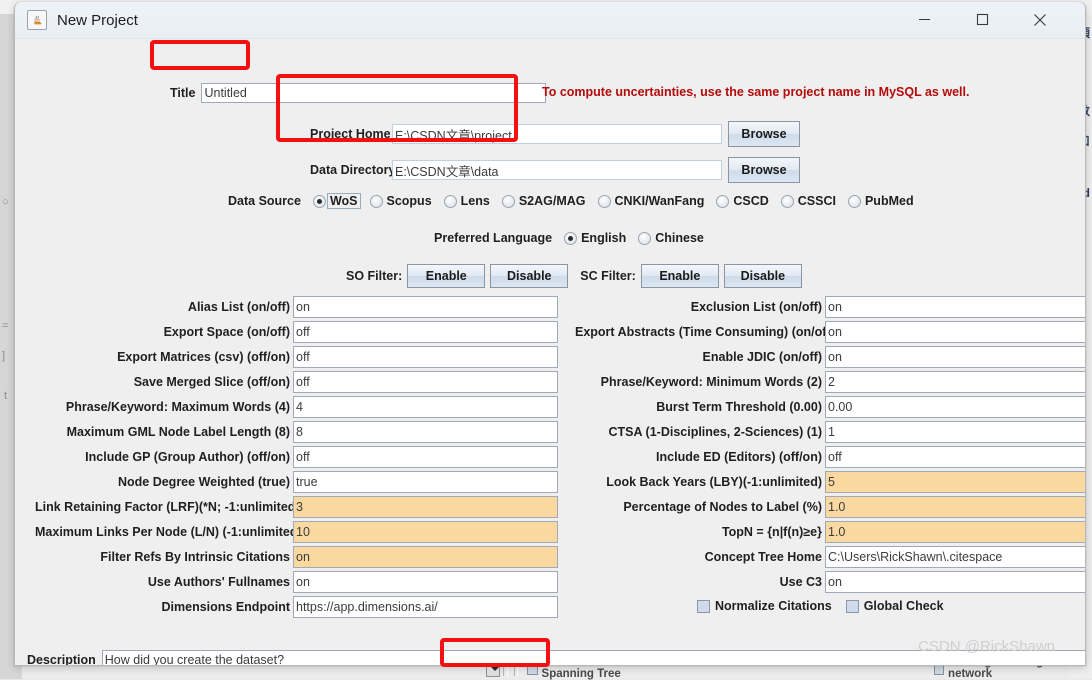 The height and width of the screenshot is (680, 1092). What do you see at coordinates (955, 381) in the screenshot?
I see `setting-input: 2` at bounding box center [955, 381].